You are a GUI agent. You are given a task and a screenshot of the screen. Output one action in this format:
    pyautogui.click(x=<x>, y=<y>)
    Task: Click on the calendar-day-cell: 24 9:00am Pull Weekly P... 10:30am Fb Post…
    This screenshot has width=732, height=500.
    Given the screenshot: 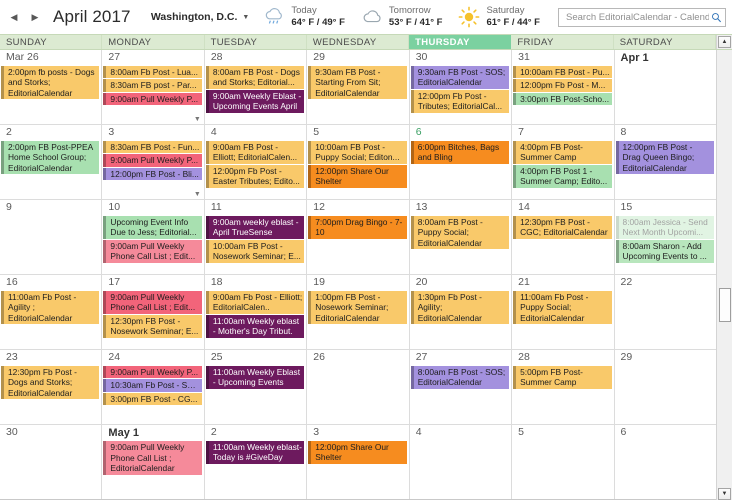 What is the action you would take?
    pyautogui.click(x=153, y=387)
    